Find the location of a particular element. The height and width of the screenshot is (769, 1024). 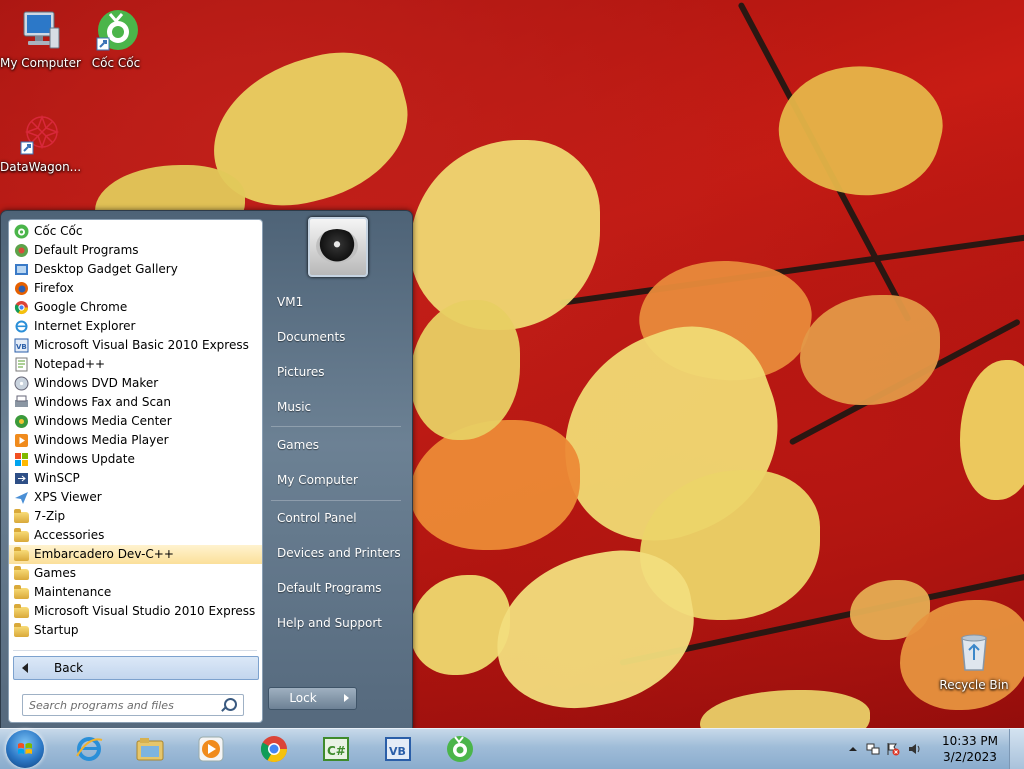

program-label: 7-Zip is located at coordinates (50, 516).